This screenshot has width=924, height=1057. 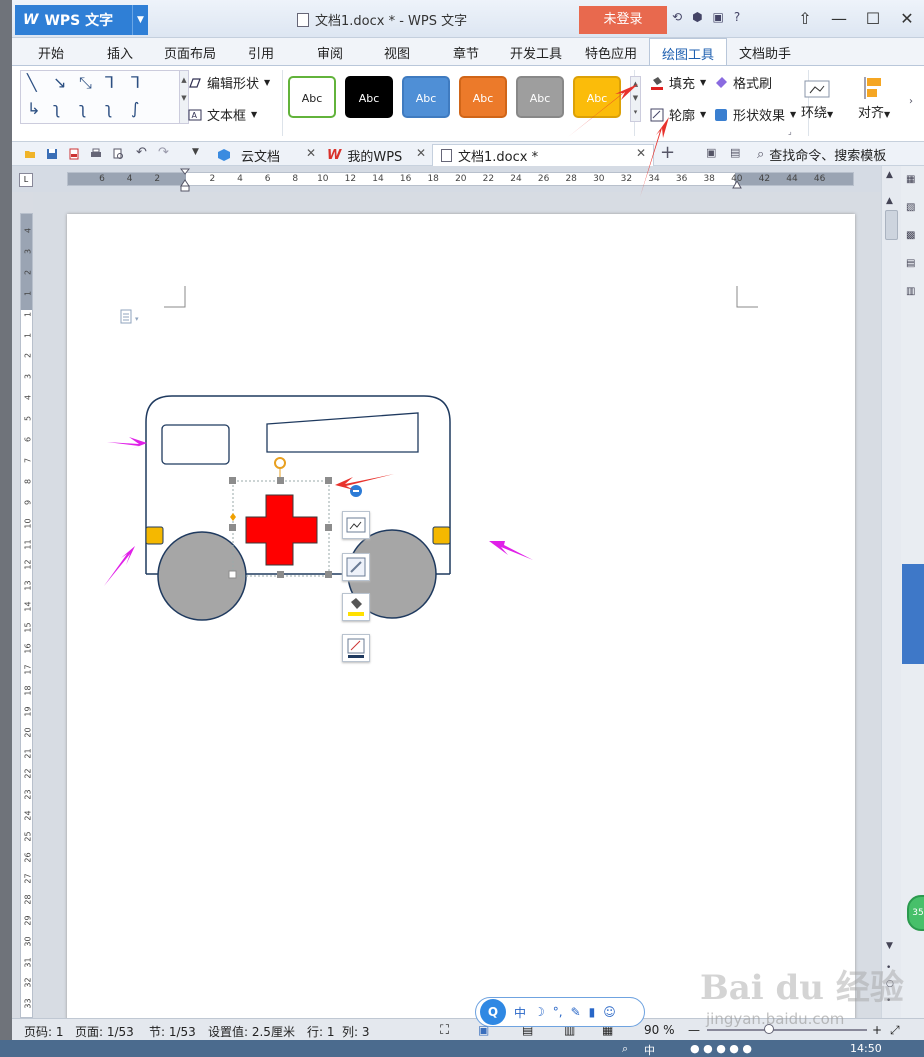 I want to click on fill-button: 填充 ▼, so click(x=678, y=82).